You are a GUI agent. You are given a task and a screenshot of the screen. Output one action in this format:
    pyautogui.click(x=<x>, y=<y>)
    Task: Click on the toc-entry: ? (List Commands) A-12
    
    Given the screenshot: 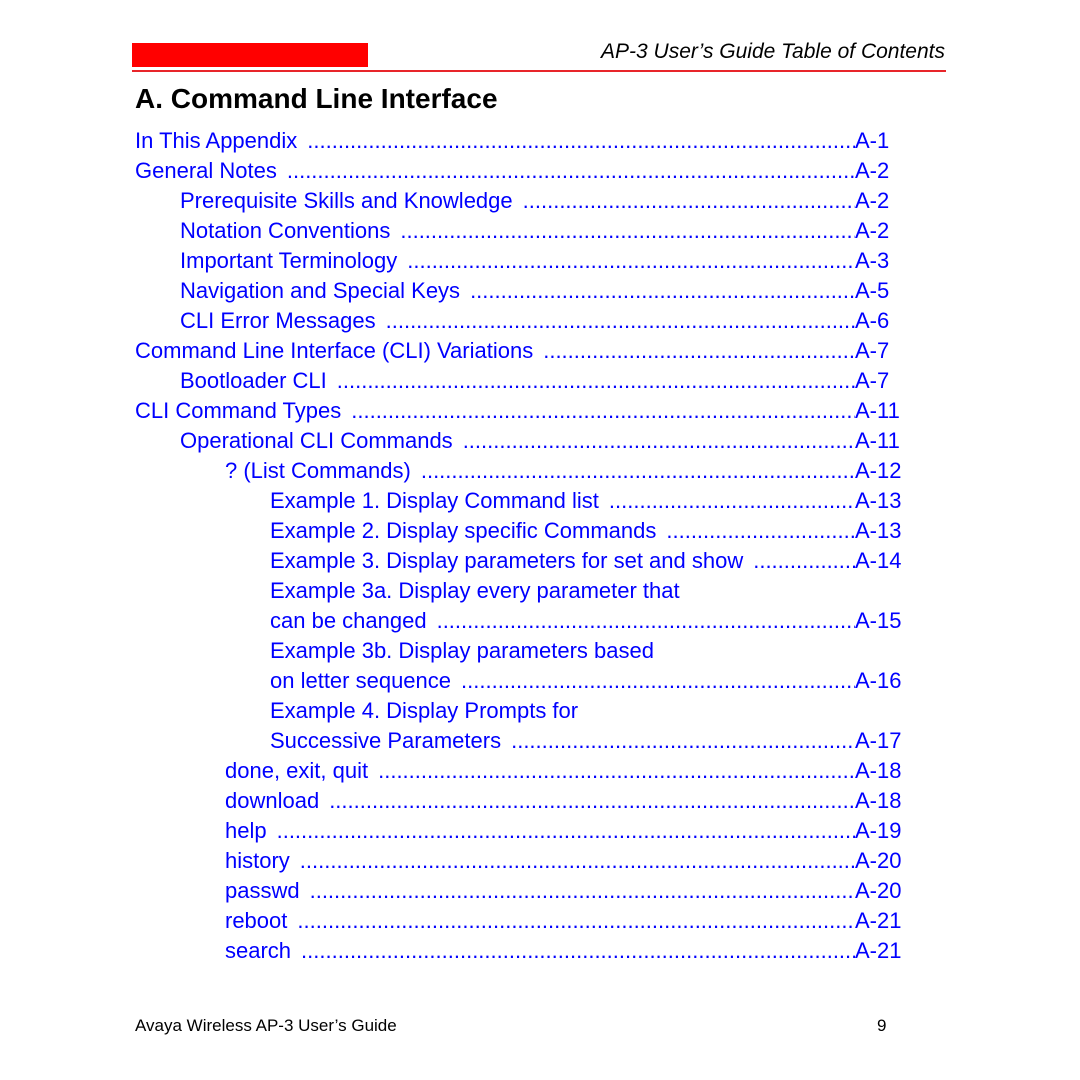 What is the action you would take?
    pyautogui.click(x=540, y=471)
    